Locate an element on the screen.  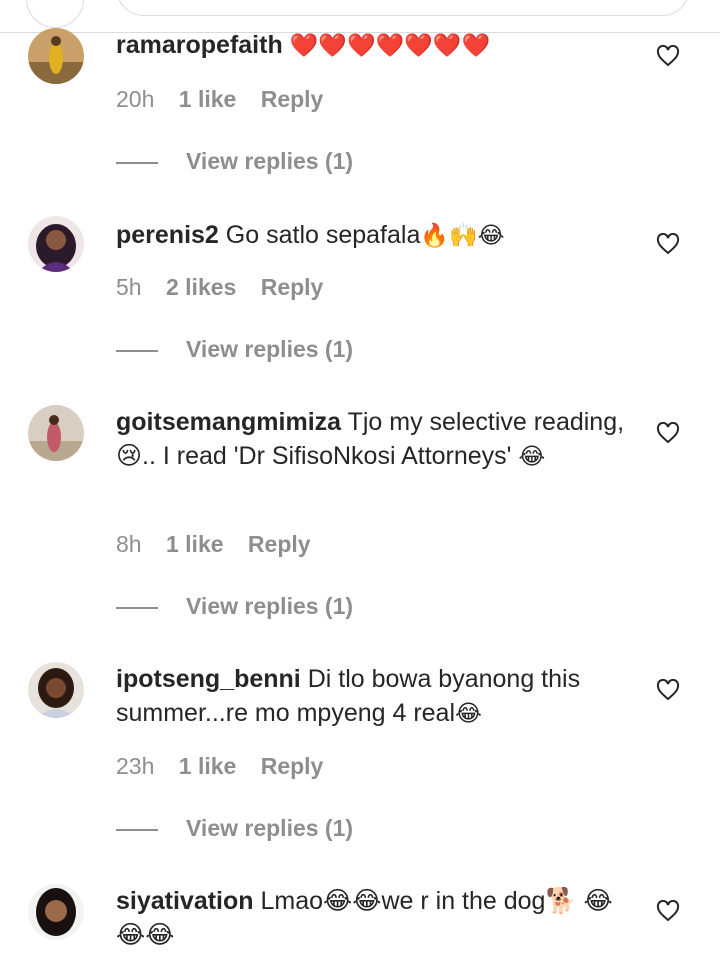
comment-emoji: ❤️❤️❤️❤️❤️❤️❤️ is located at coordinates (390, 45).